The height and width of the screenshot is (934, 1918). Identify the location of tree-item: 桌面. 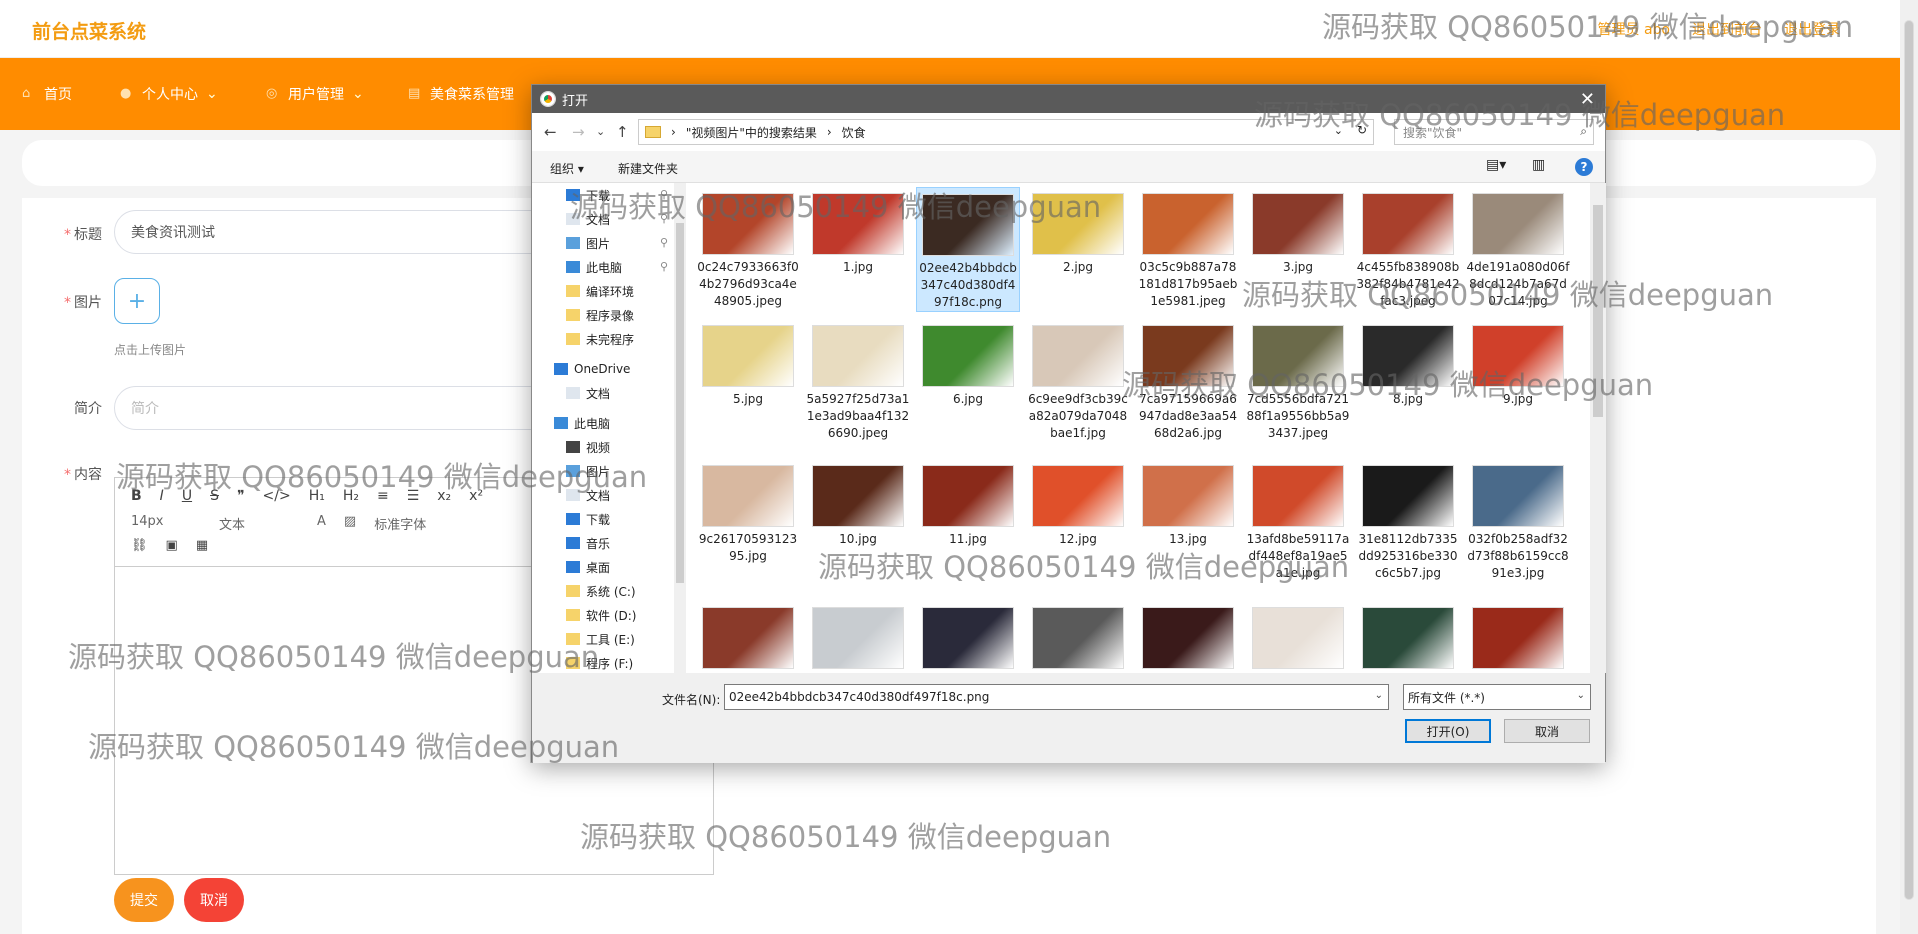
(588, 567).